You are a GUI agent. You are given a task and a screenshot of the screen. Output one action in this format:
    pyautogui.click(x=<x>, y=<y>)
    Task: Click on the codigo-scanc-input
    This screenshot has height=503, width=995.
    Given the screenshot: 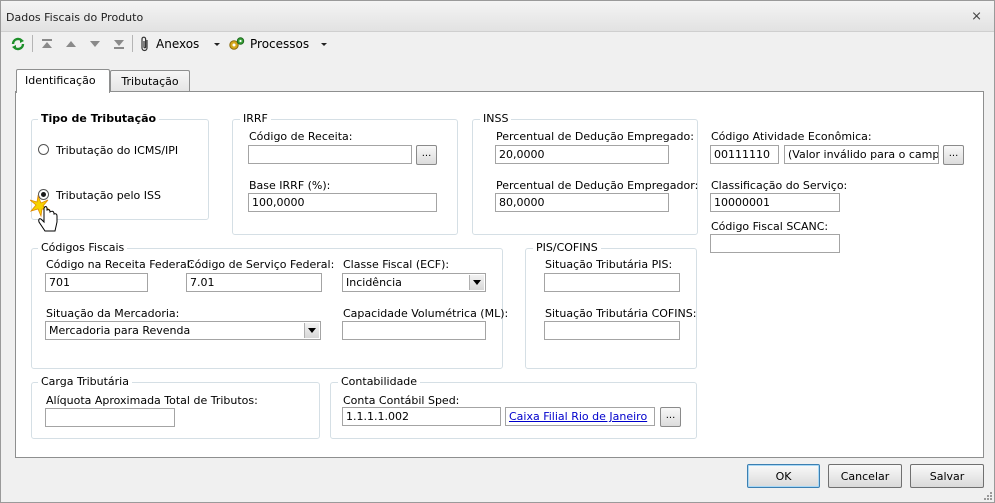 What is the action you would take?
    pyautogui.click(x=775, y=243)
    